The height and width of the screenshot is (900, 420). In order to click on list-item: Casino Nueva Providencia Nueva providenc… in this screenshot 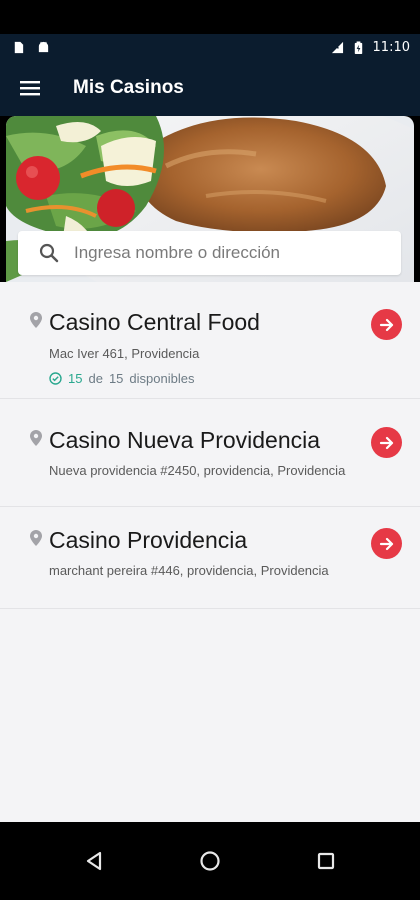, I will do `click(210, 453)`.